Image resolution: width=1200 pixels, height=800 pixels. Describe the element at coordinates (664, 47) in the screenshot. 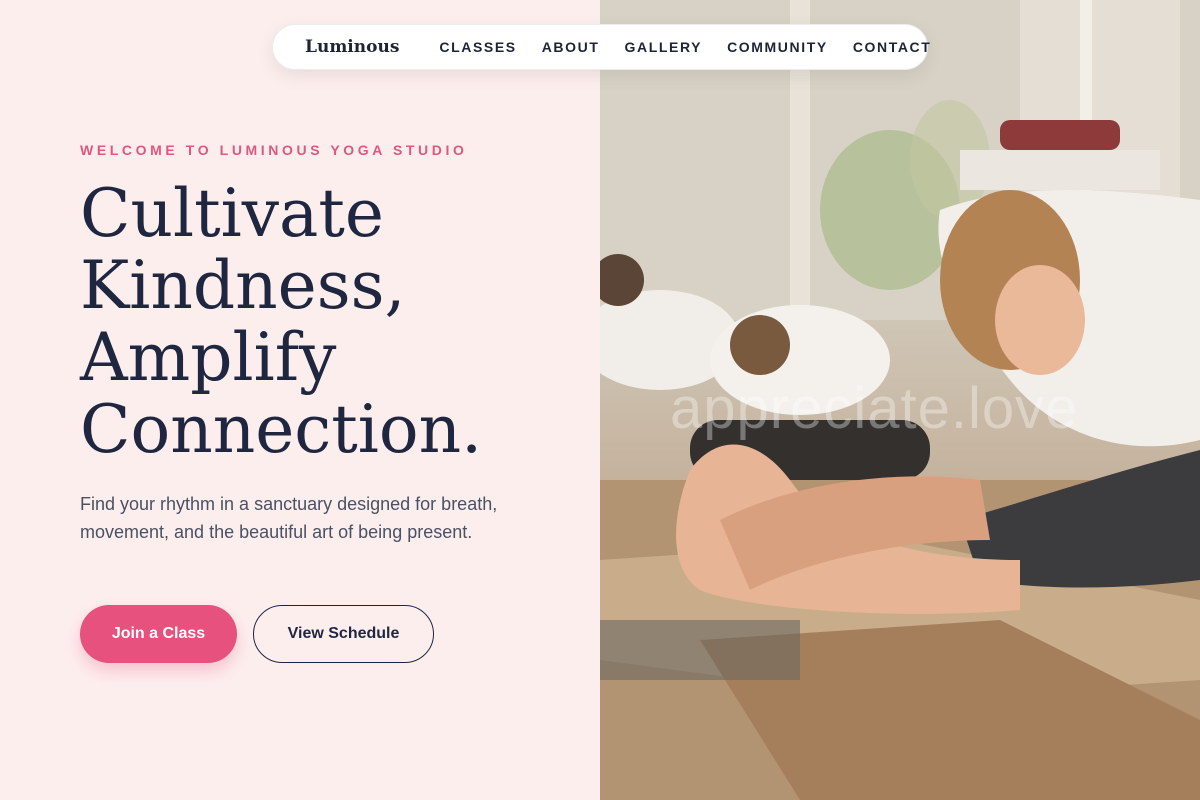

I see `nav-link-gallery: GALLERY` at that location.